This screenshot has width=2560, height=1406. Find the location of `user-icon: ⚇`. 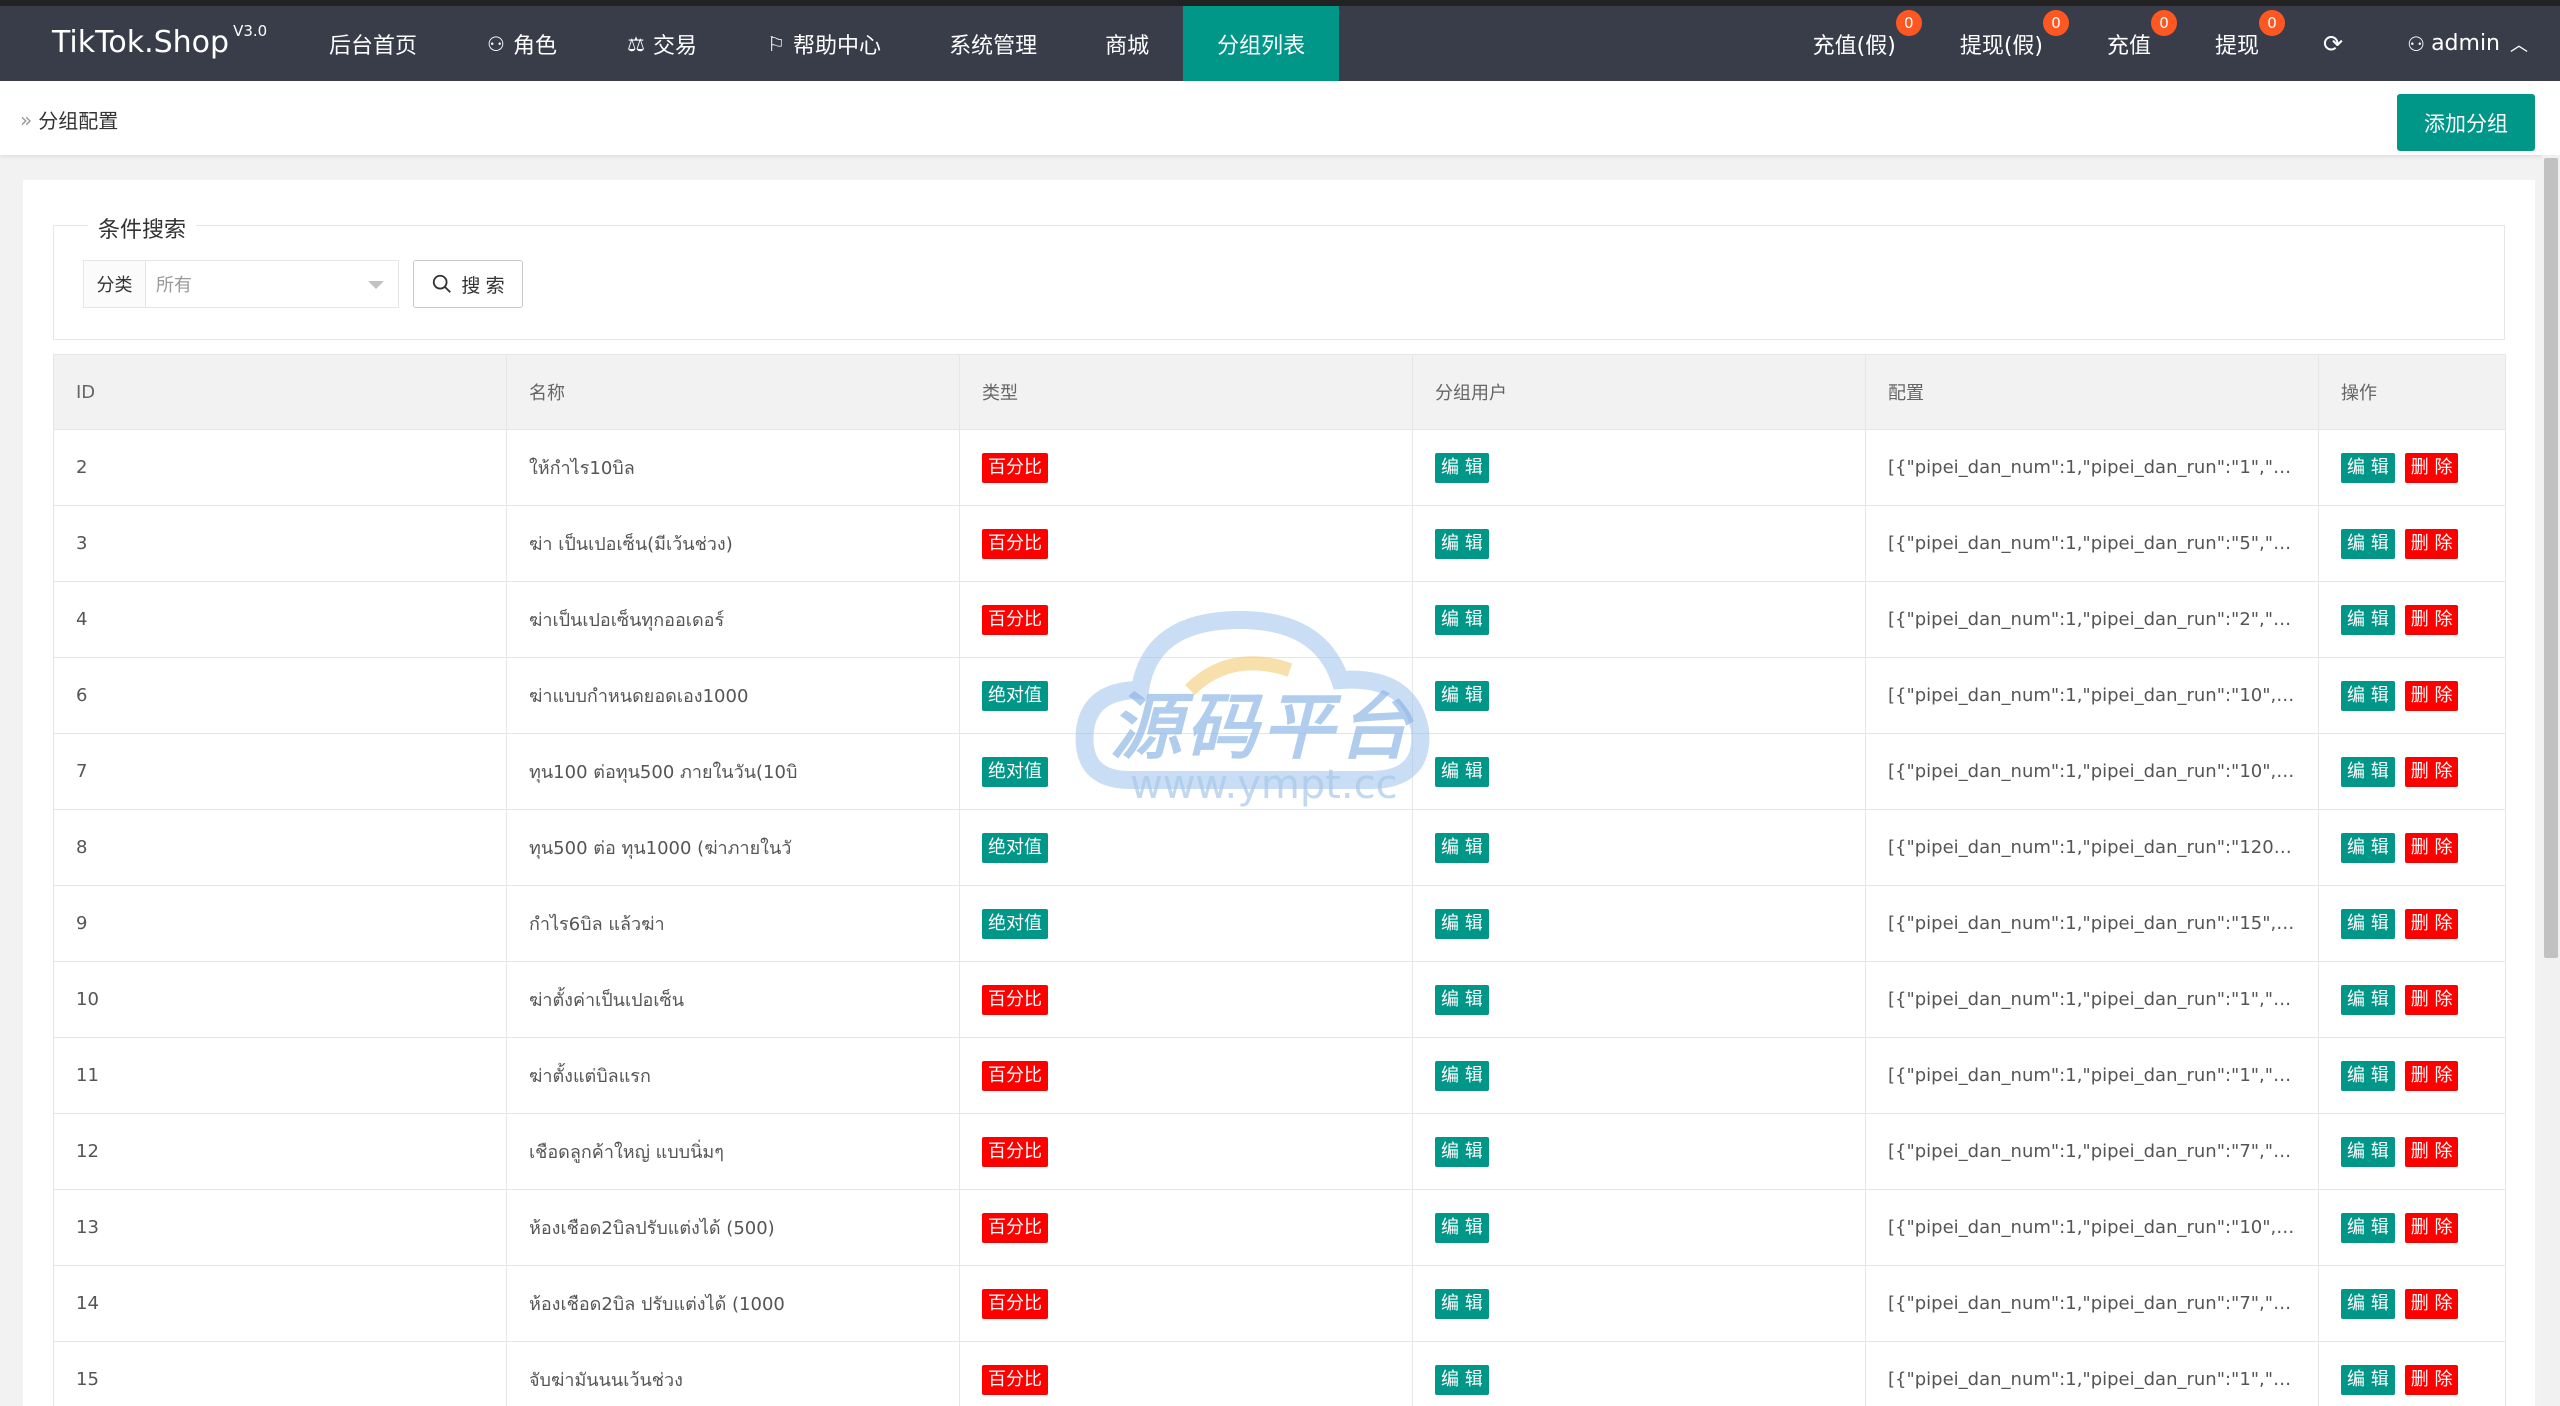

user-icon: ⚇ is located at coordinates (496, 43).